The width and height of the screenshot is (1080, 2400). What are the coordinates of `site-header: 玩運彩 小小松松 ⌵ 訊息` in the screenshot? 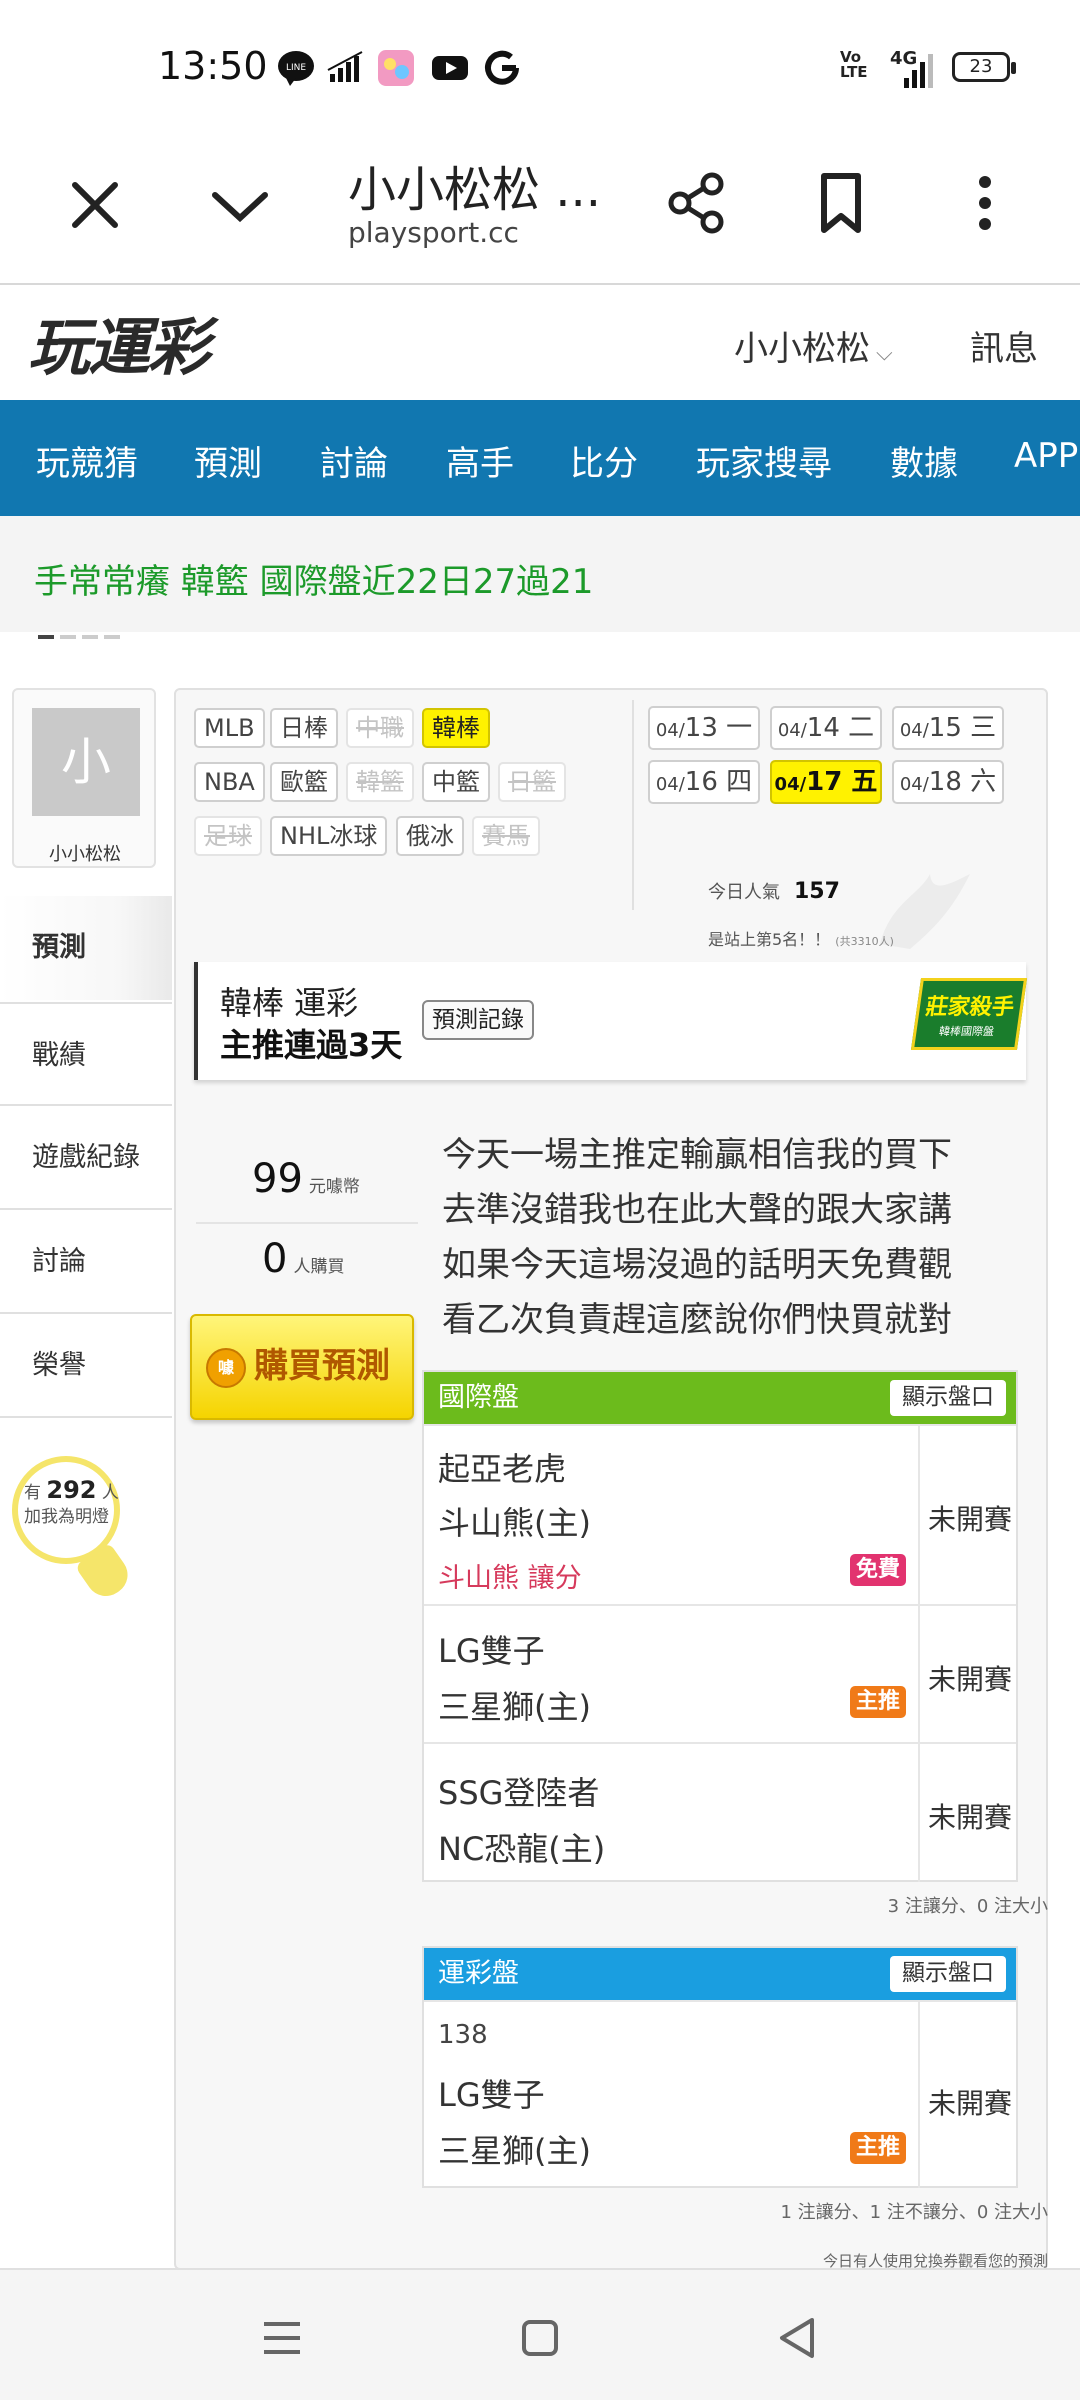 It's located at (540, 343).